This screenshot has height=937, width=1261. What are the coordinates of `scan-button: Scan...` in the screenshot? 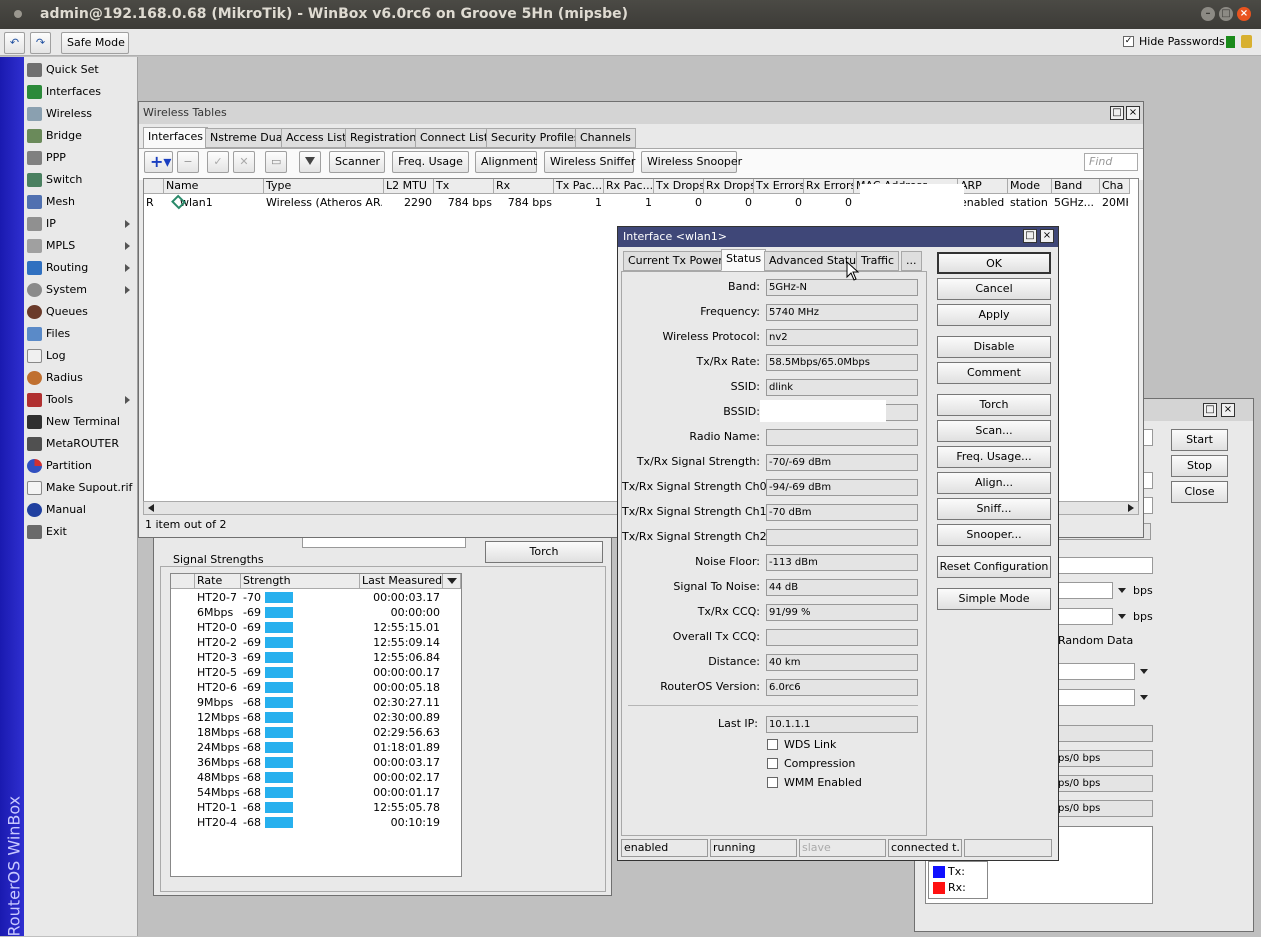 It's located at (994, 431).